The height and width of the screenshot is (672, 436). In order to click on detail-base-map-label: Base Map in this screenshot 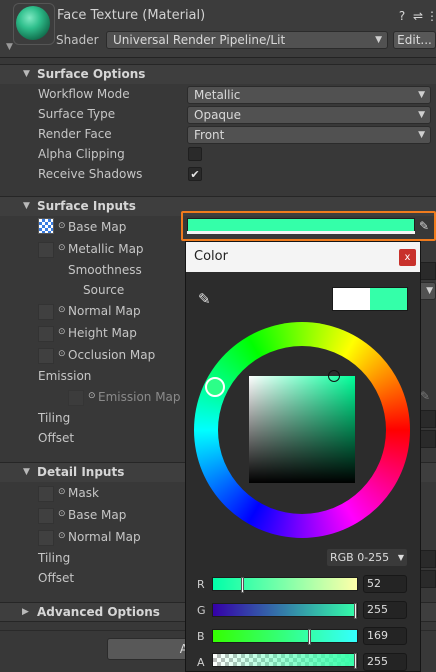, I will do `click(97, 515)`.